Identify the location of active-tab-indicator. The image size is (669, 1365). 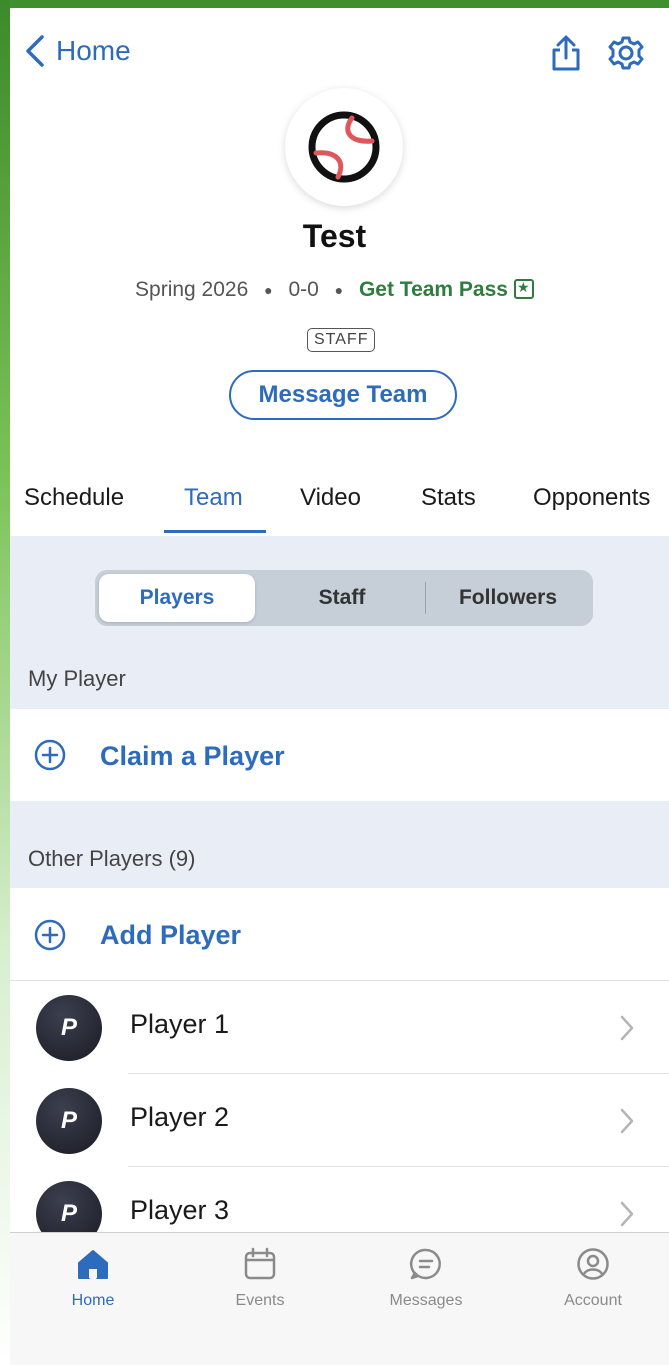
(215, 531).